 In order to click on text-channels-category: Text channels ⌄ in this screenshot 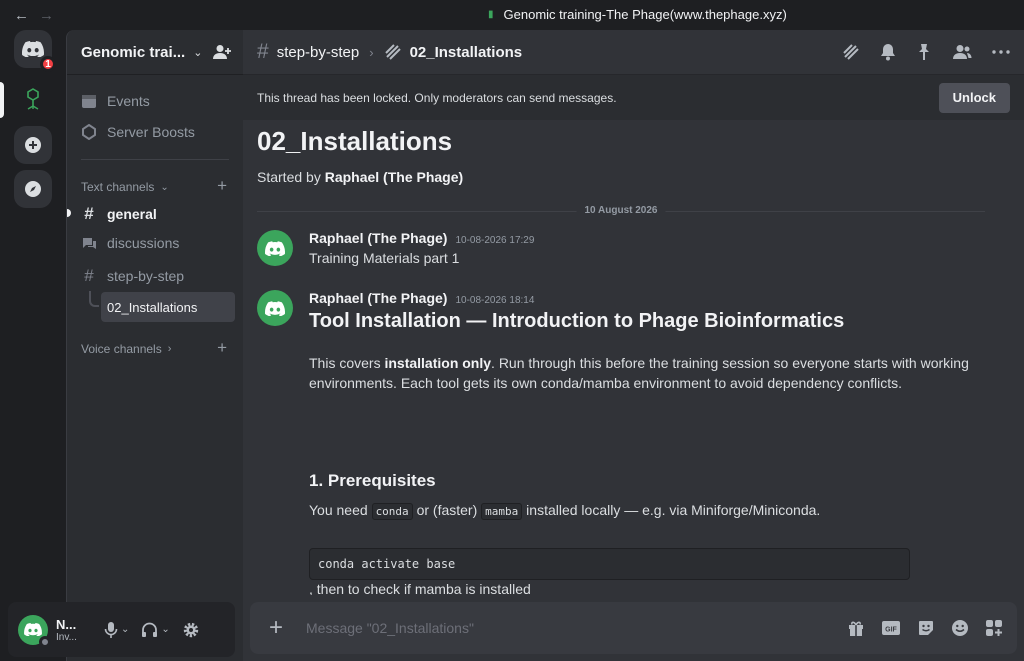, I will do `click(125, 187)`.